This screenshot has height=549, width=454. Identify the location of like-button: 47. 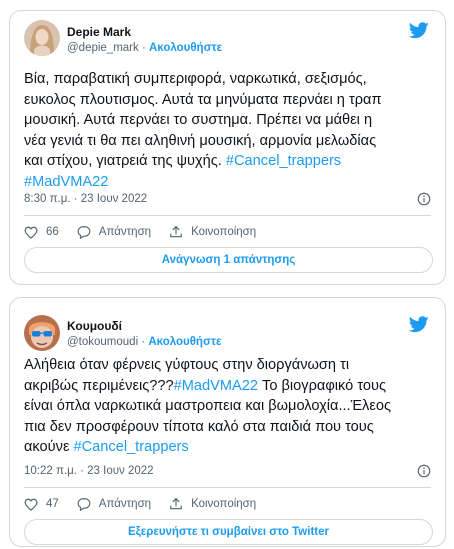
(41, 504).